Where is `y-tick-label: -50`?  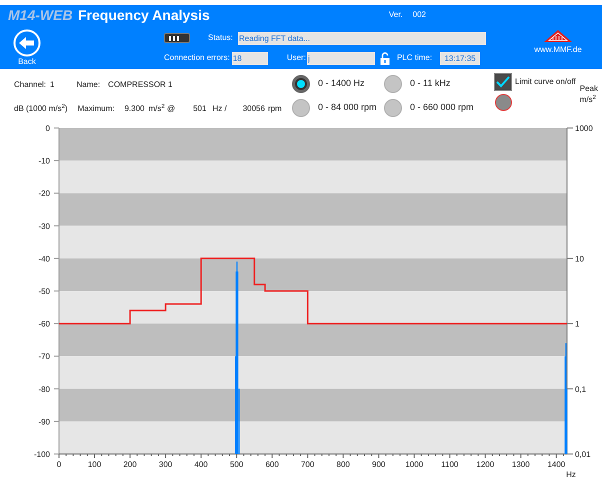
y-tick-label: -50 is located at coordinates (44, 291).